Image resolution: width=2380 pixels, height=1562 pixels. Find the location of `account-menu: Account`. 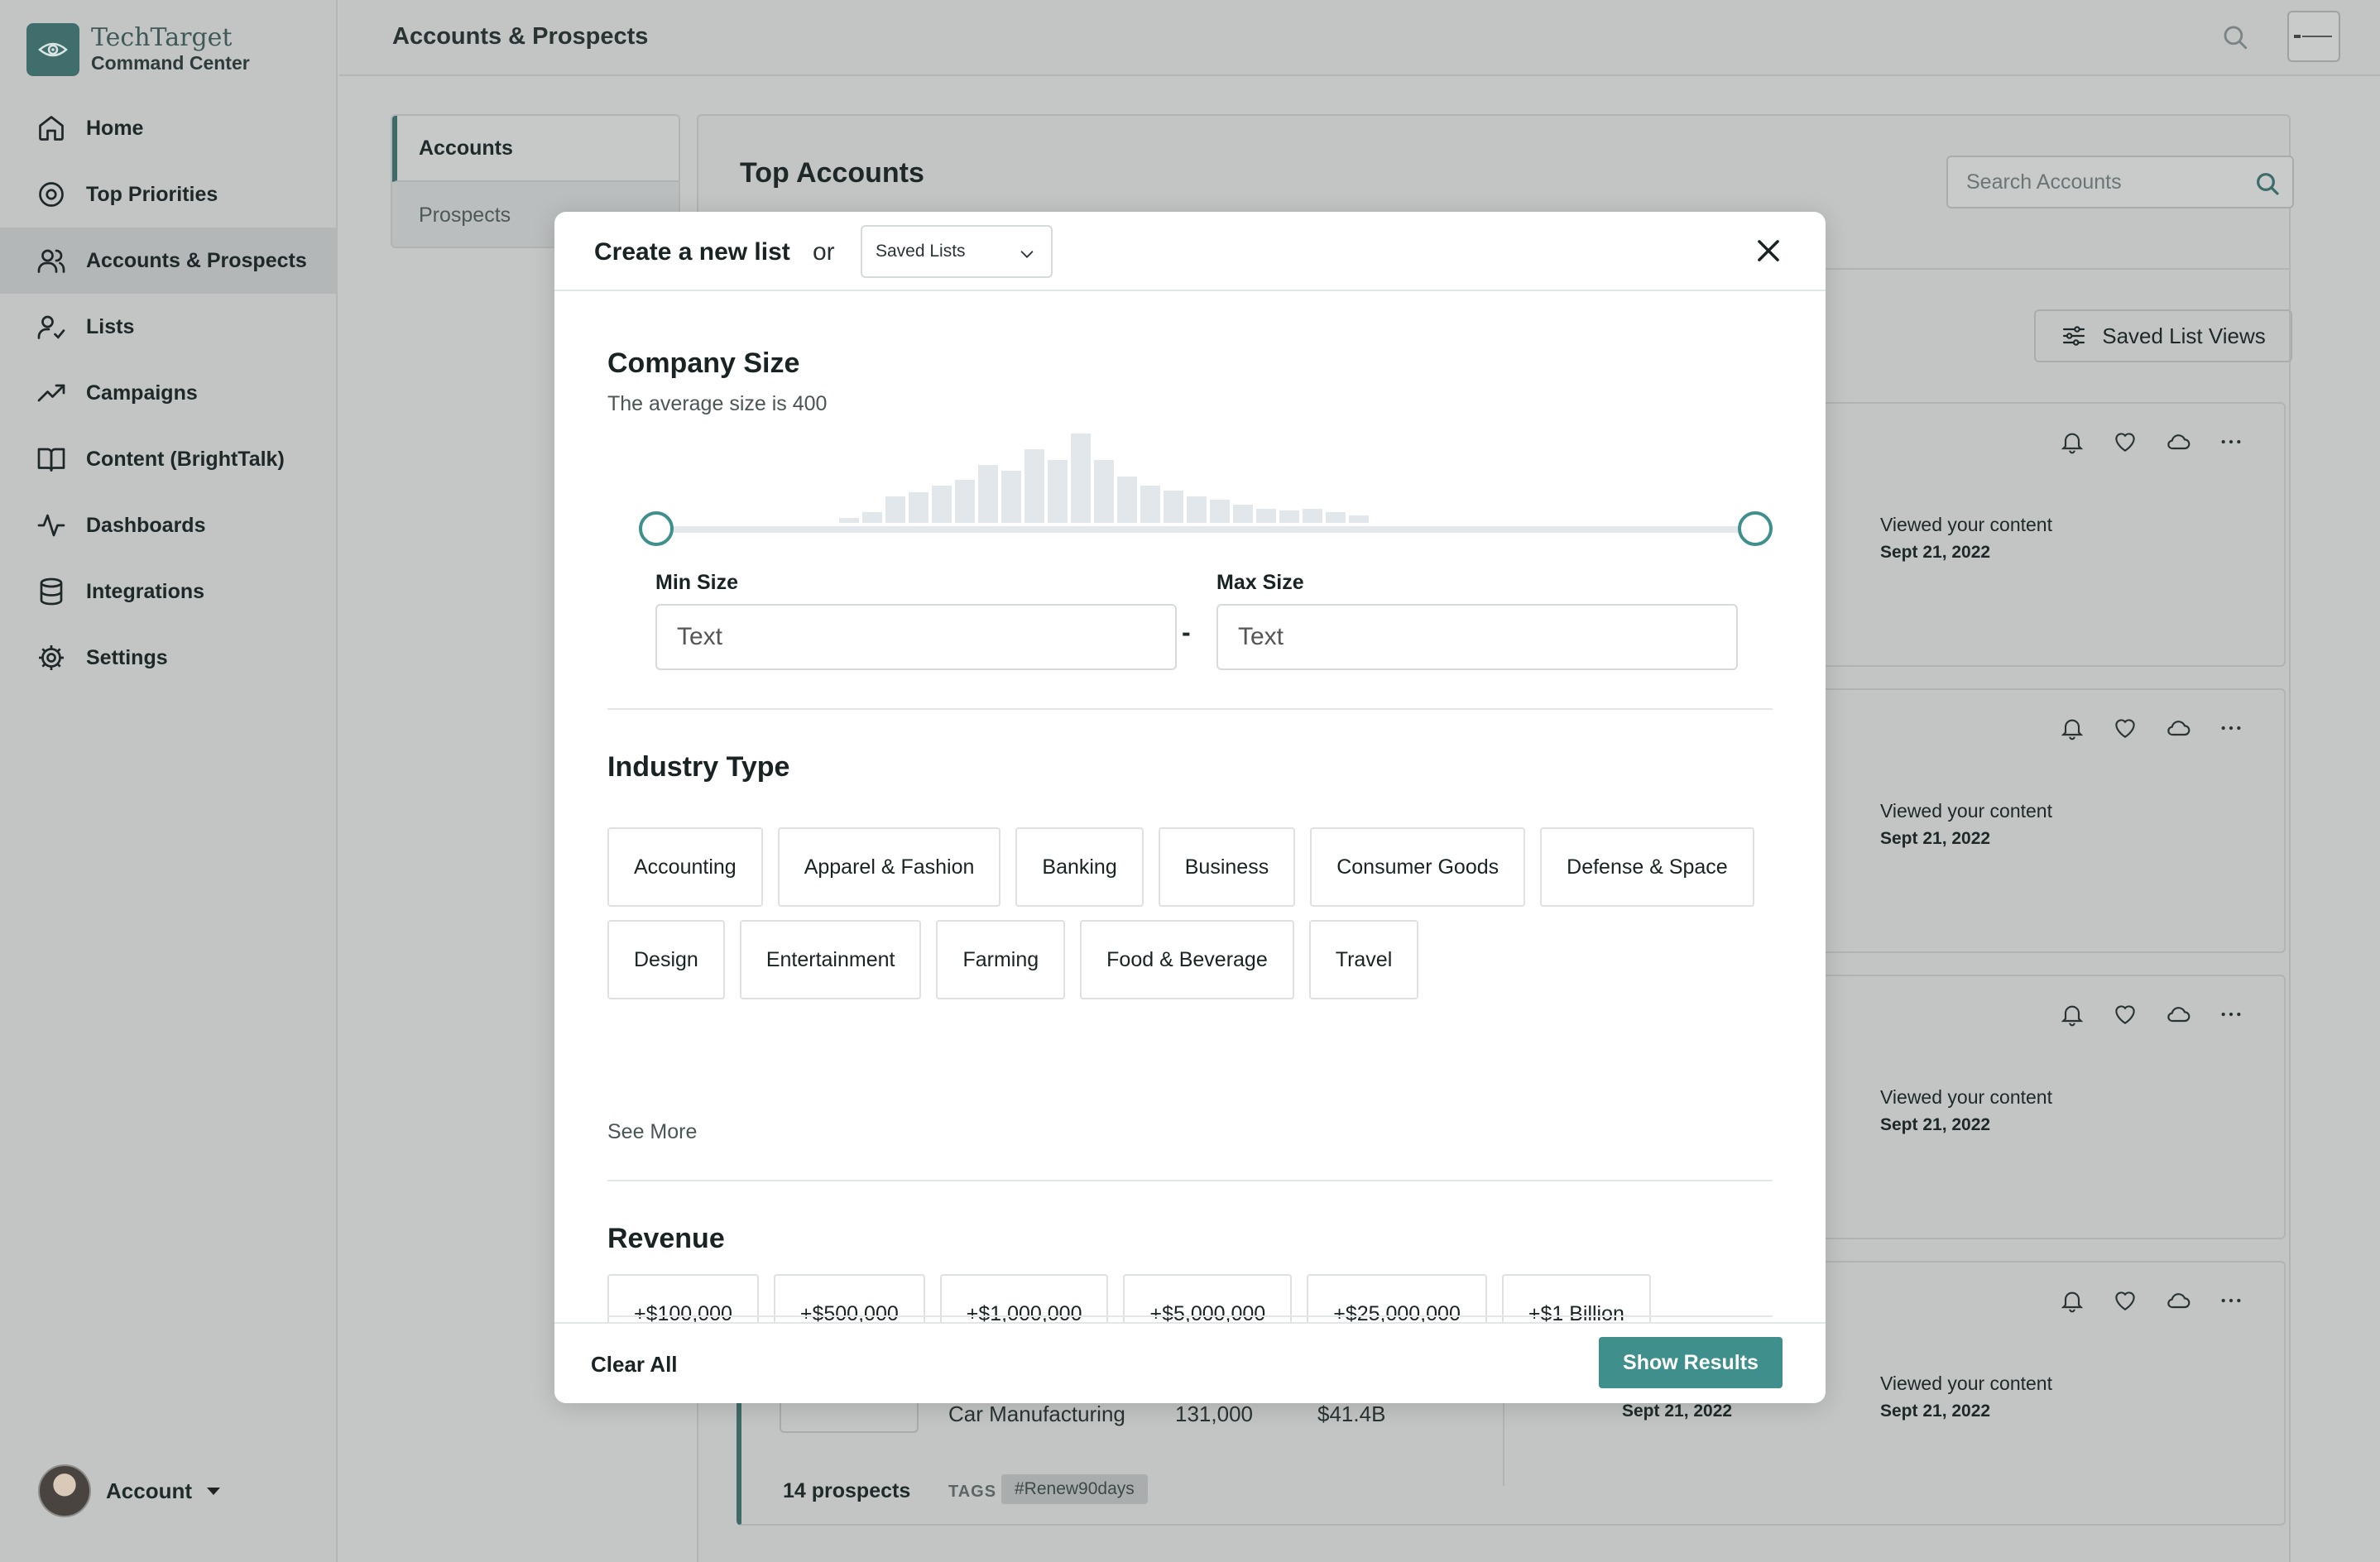

account-menu: Account is located at coordinates (129, 1491).